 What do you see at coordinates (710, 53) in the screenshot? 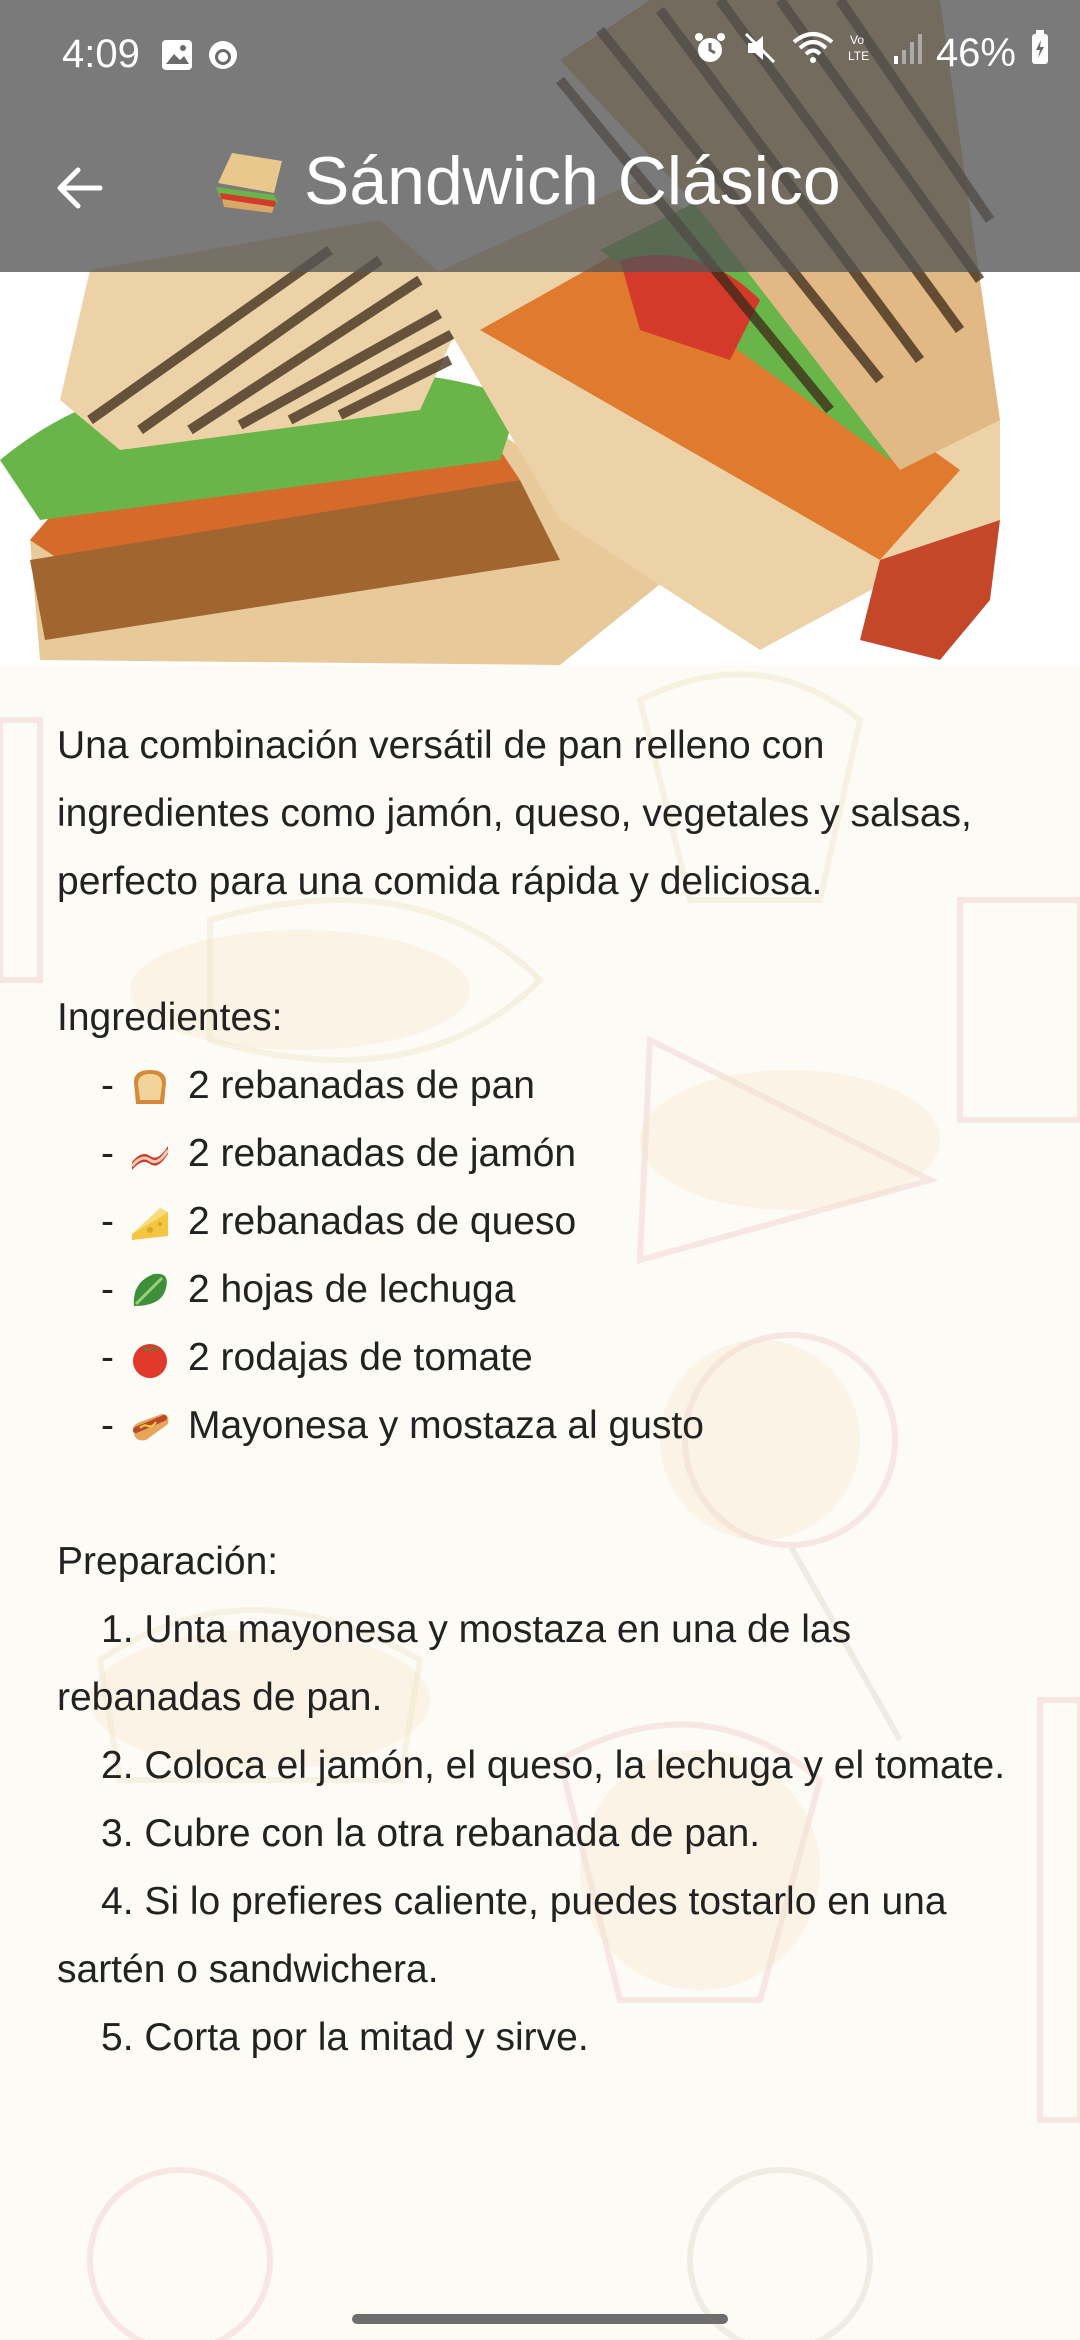
I see `alarm-icon` at bounding box center [710, 53].